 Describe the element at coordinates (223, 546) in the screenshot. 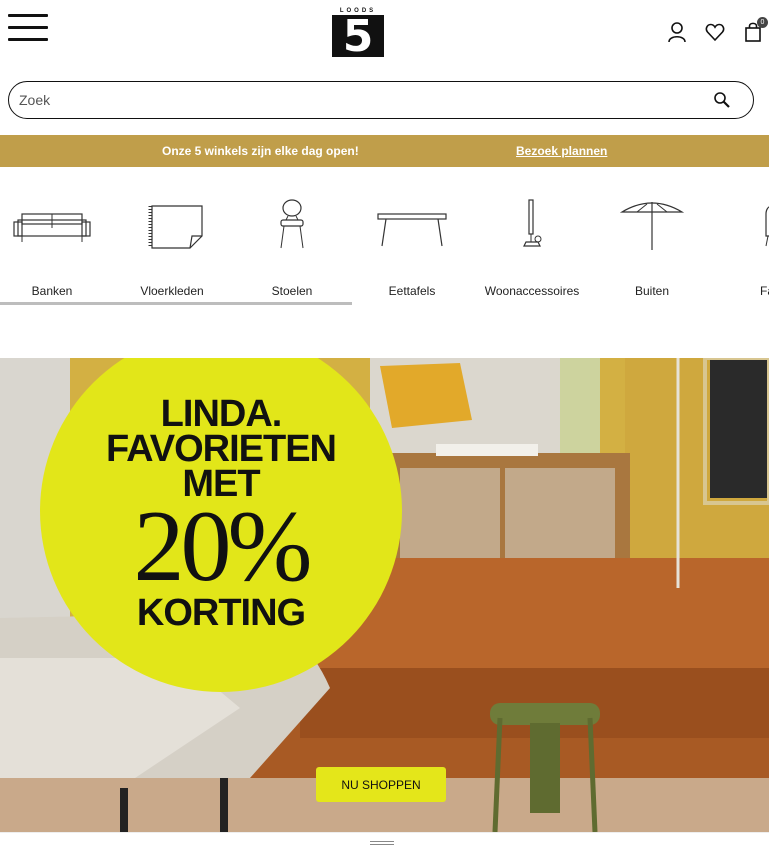

I see `promo-discount: 20%` at that location.